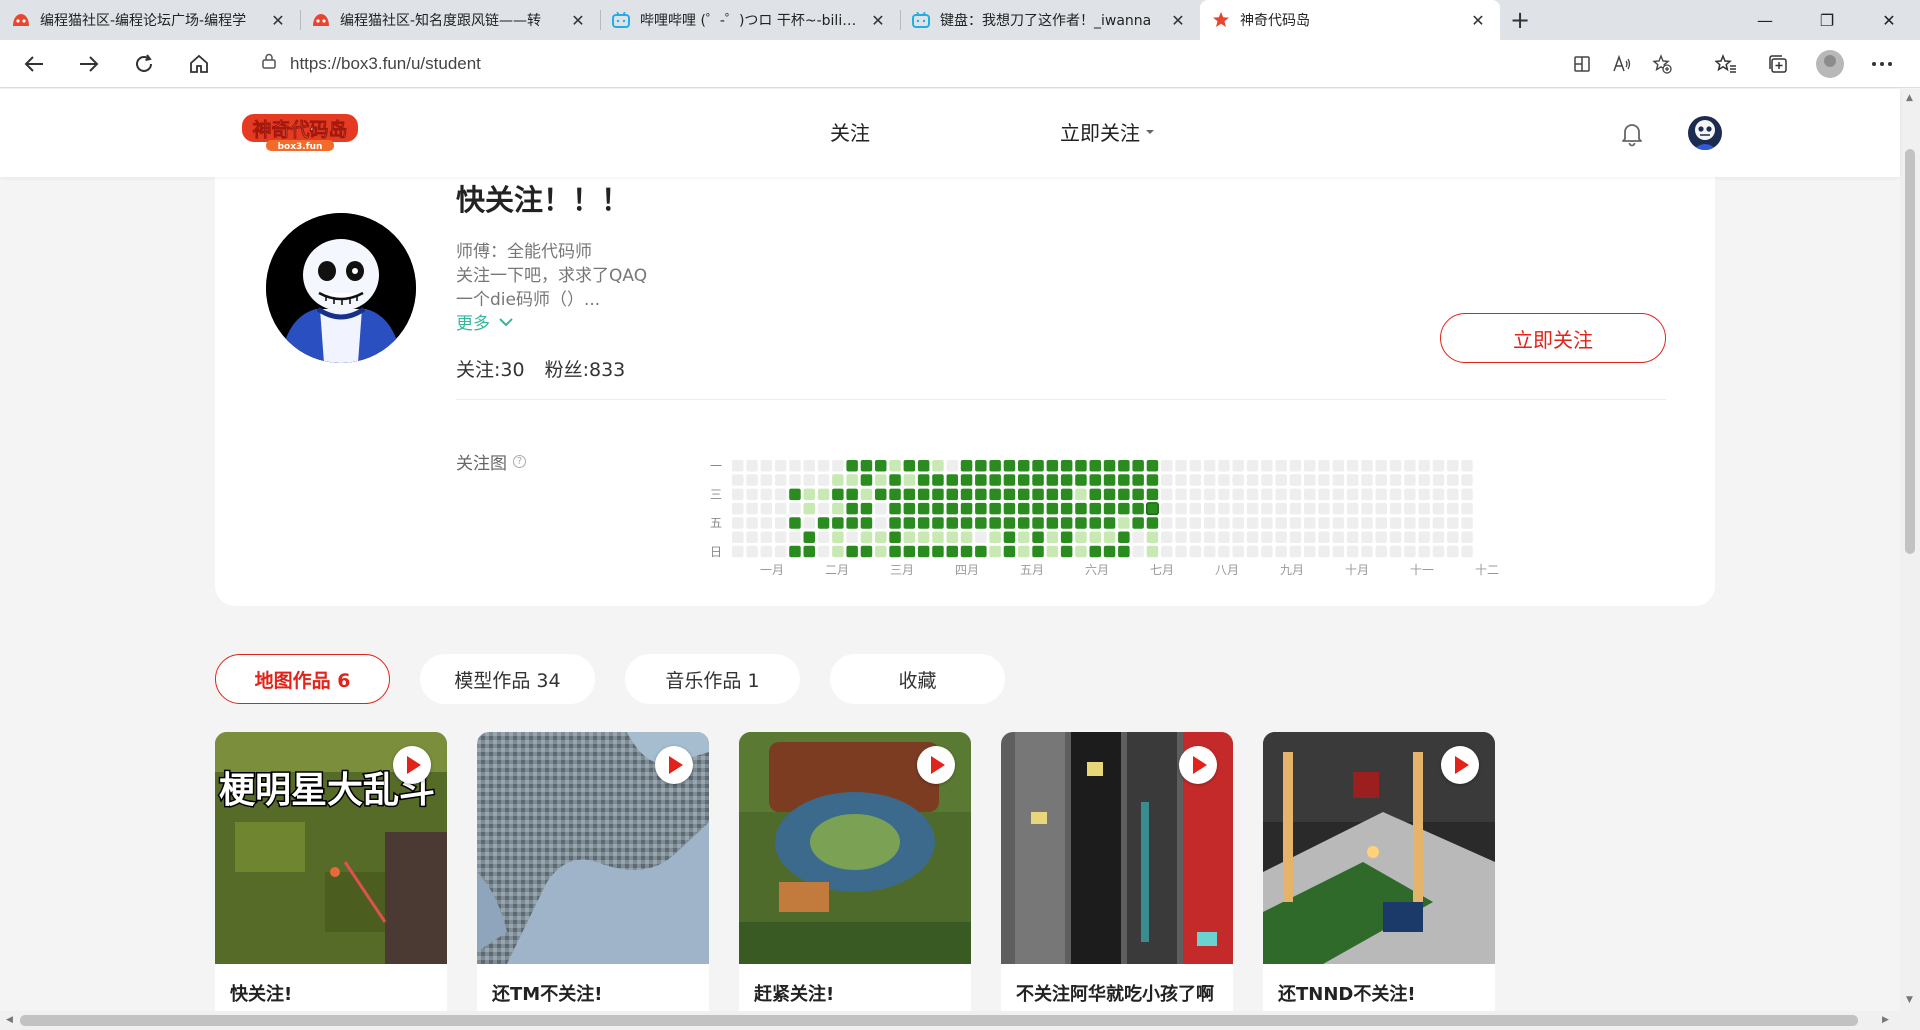 Image resolution: width=1920 pixels, height=1030 pixels. Describe the element at coordinates (485, 321) in the screenshot. I see `show-more-link: 更多` at that location.